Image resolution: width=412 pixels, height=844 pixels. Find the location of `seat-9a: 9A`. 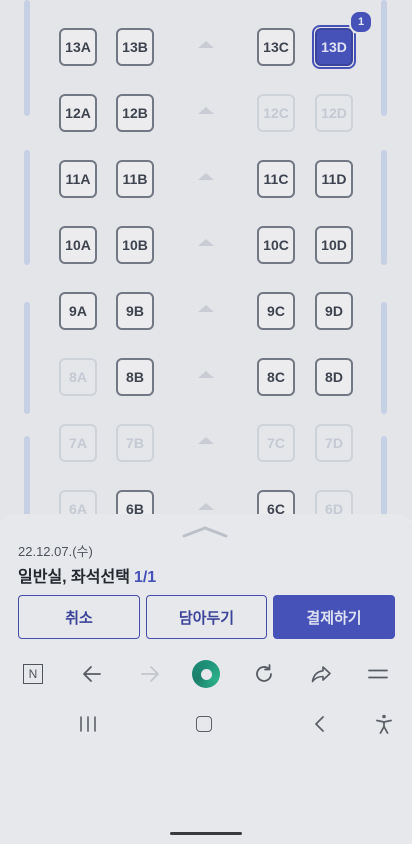

seat-9a: 9A is located at coordinates (78, 311).